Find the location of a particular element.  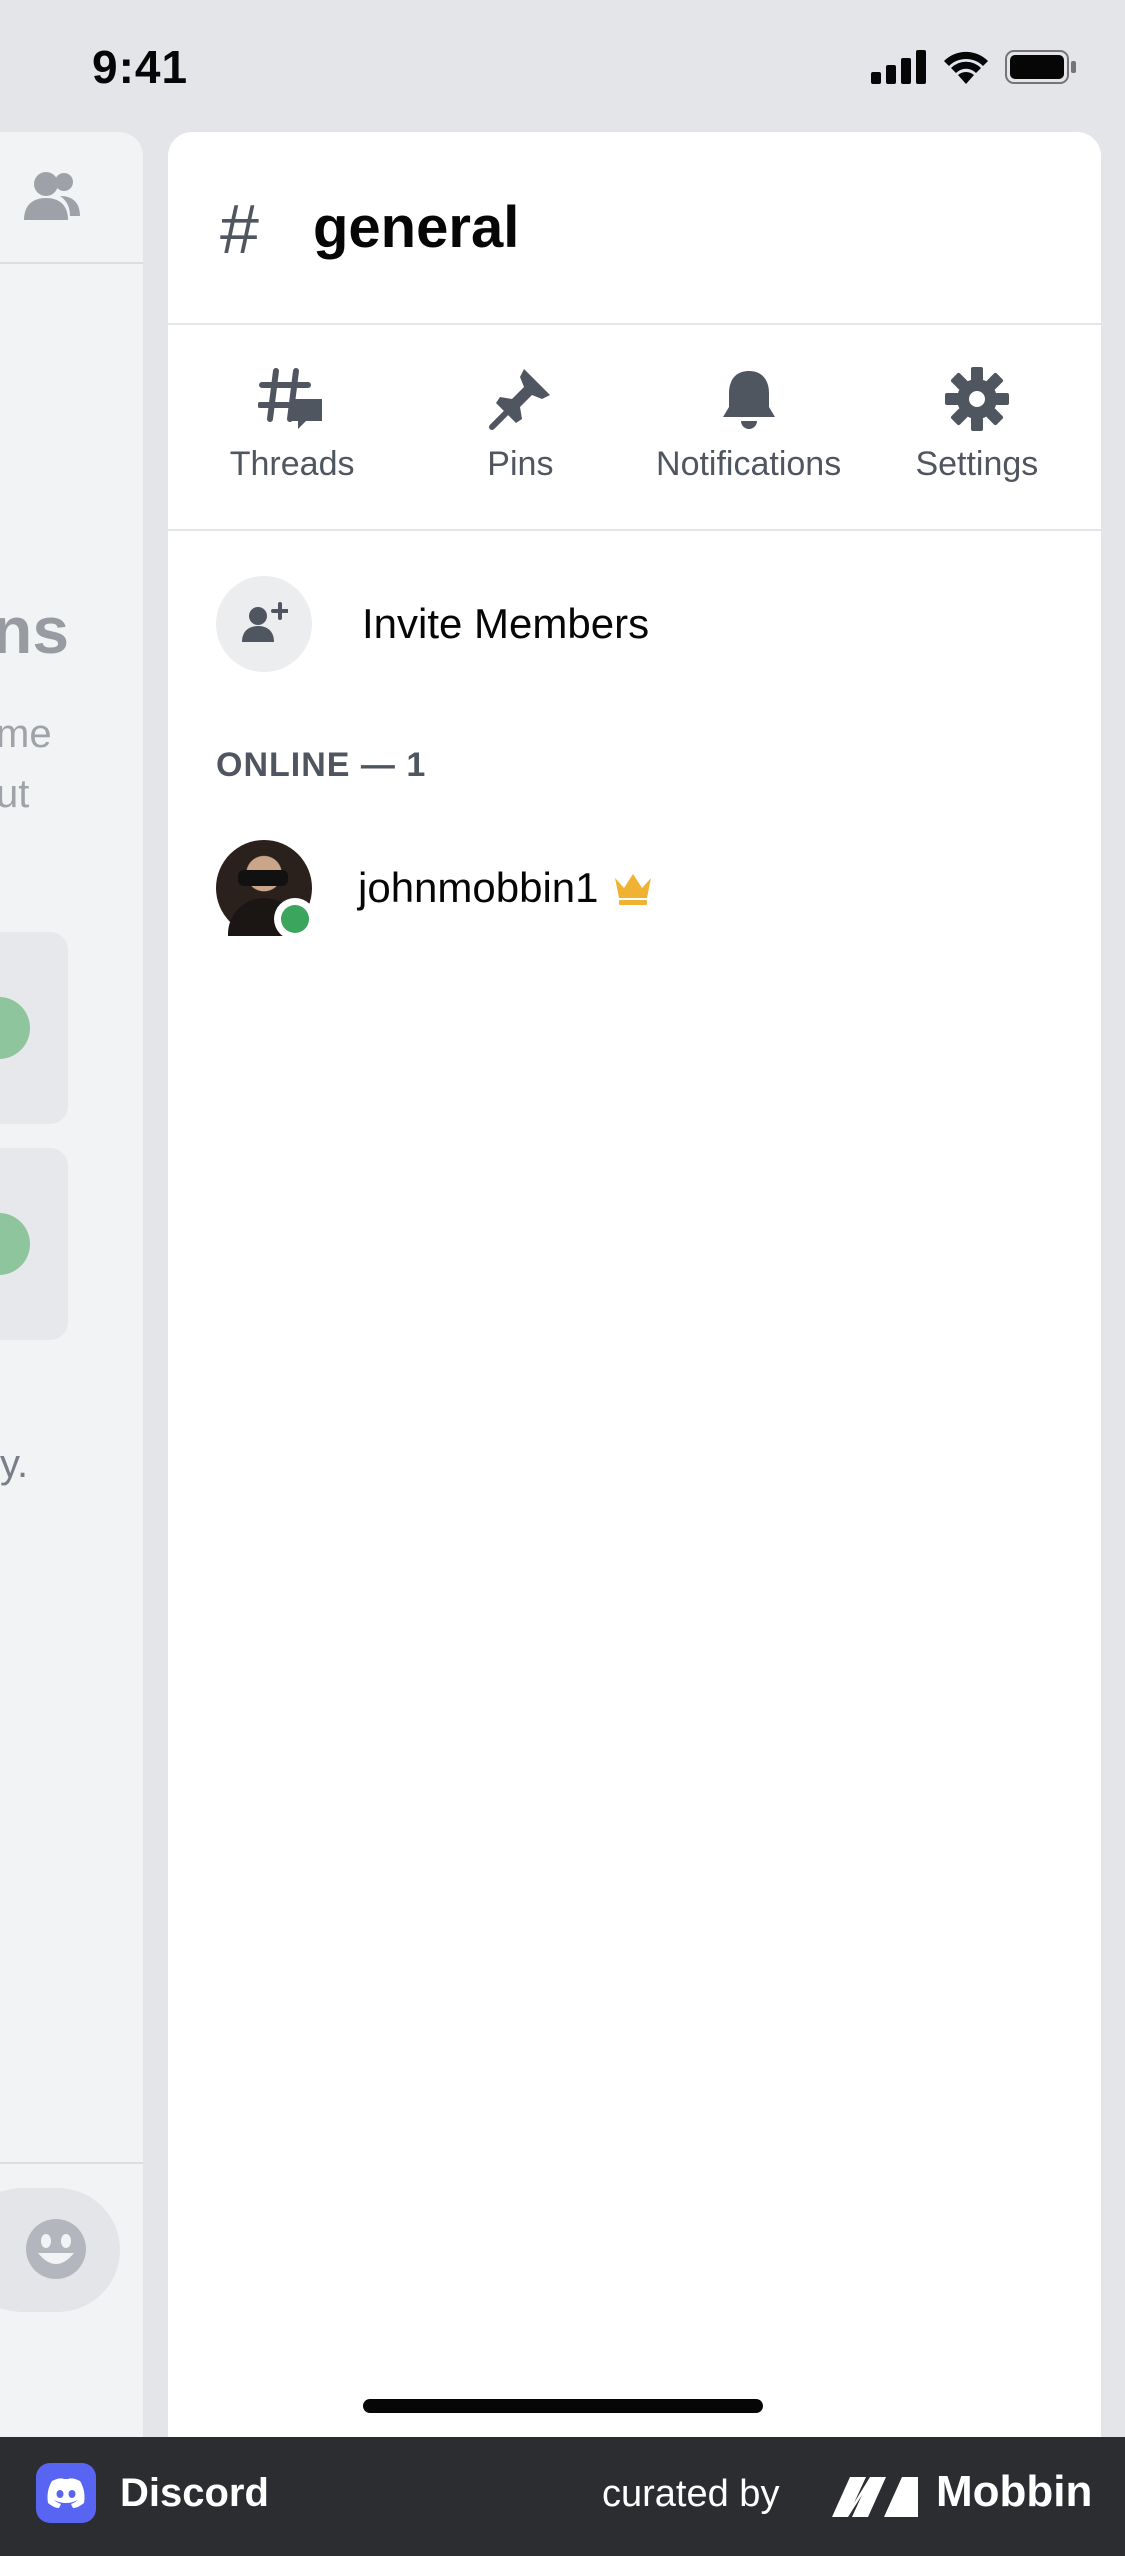

gear-icon is located at coordinates (977, 399).